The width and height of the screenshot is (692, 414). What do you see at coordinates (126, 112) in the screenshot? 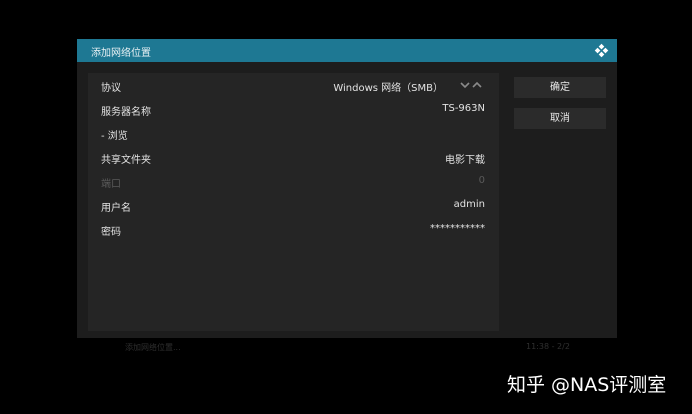
I see `setting-label: 服务器名称` at bounding box center [126, 112].